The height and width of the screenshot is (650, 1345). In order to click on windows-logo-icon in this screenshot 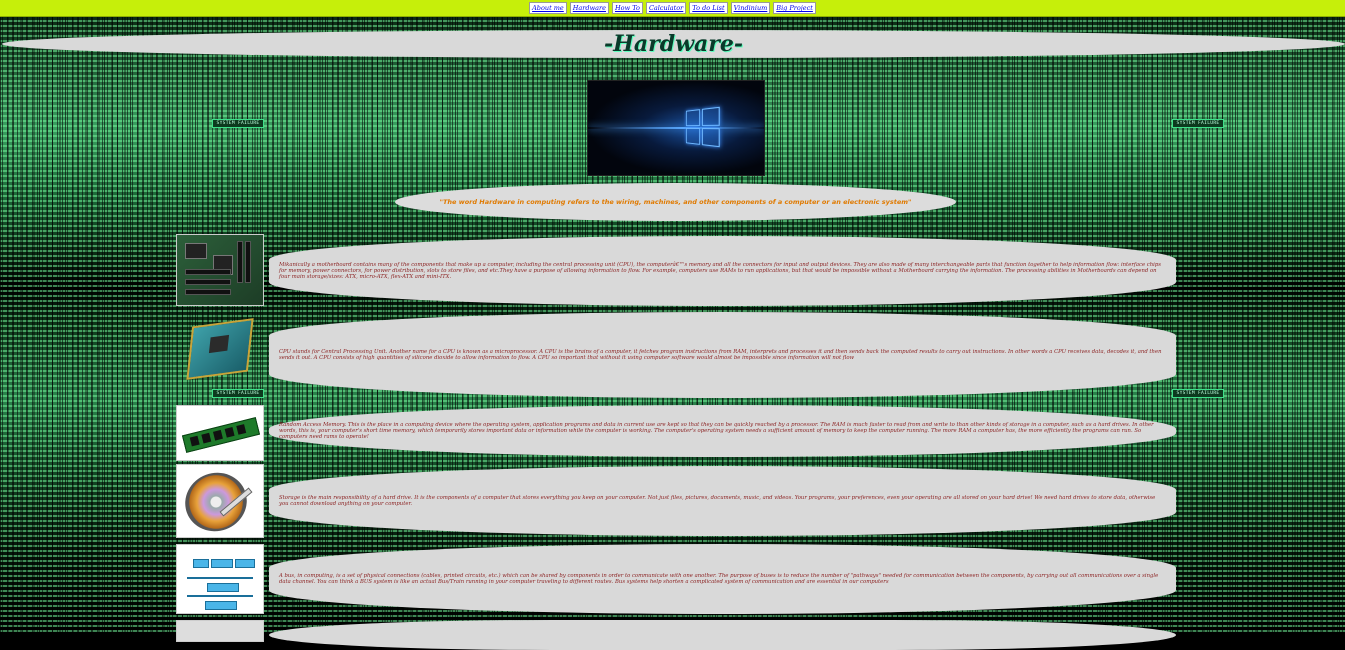, I will do `click(702, 127)`.